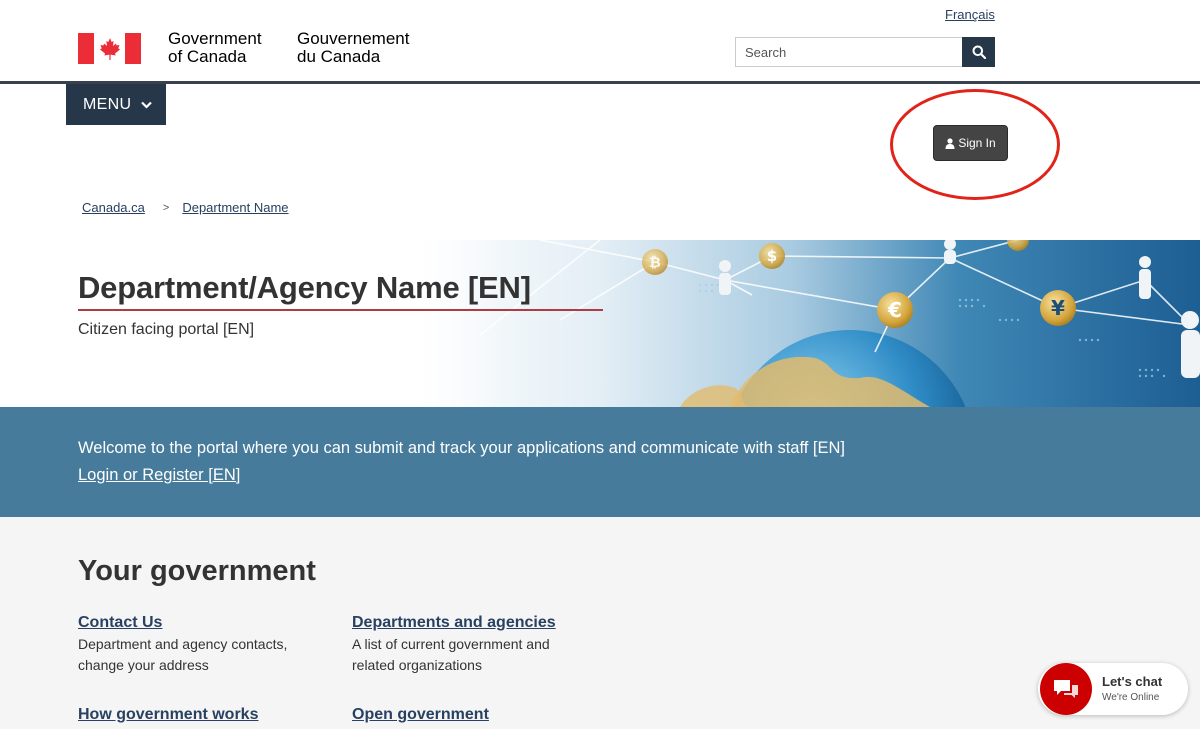 The height and width of the screenshot is (729, 1200). What do you see at coordinates (1131, 697) in the screenshot?
I see `chat-status: We're Online` at bounding box center [1131, 697].